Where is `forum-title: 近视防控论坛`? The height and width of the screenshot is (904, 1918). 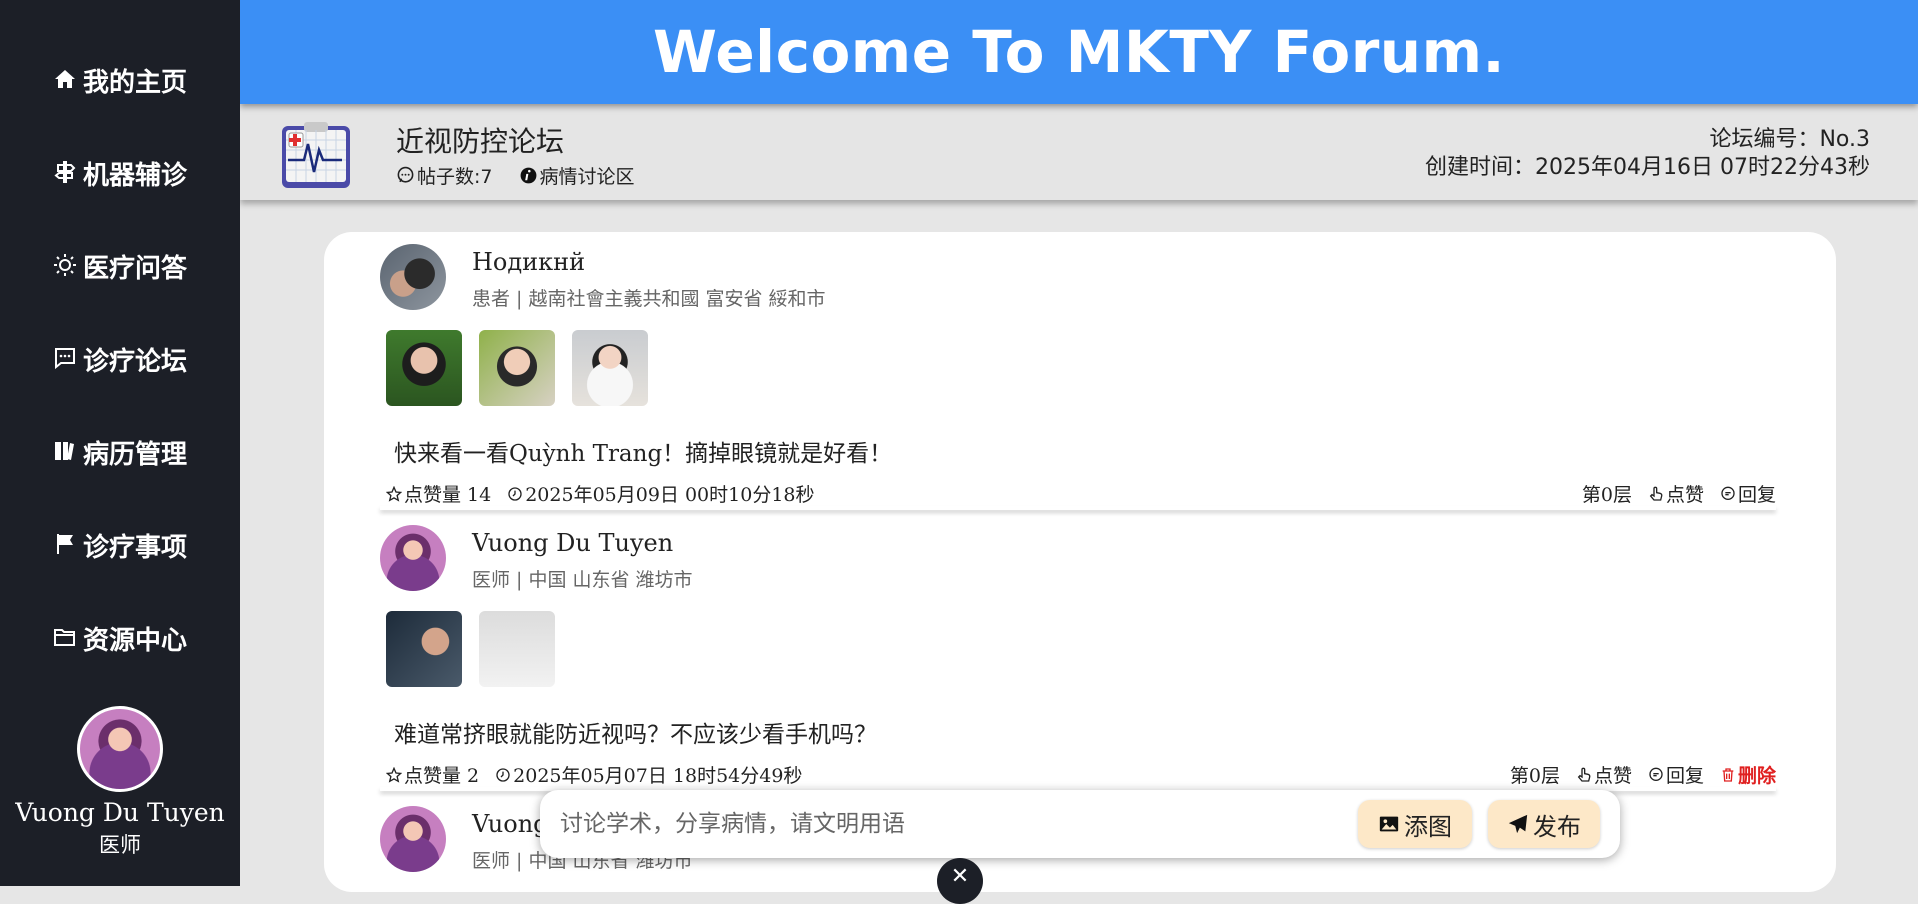 forum-title: 近视防控论坛 is located at coordinates (480, 141).